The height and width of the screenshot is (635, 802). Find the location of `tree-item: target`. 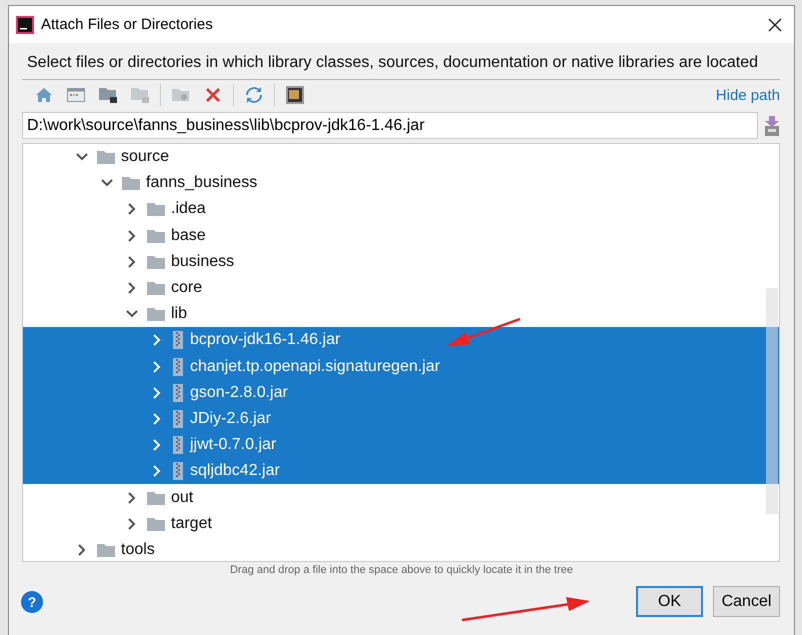

tree-item: target is located at coordinates (401, 523).